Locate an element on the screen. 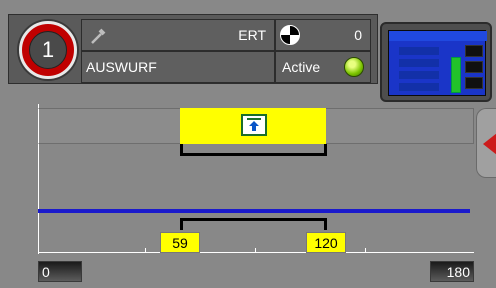  station-badge: 1 is located at coordinates (48, 50).